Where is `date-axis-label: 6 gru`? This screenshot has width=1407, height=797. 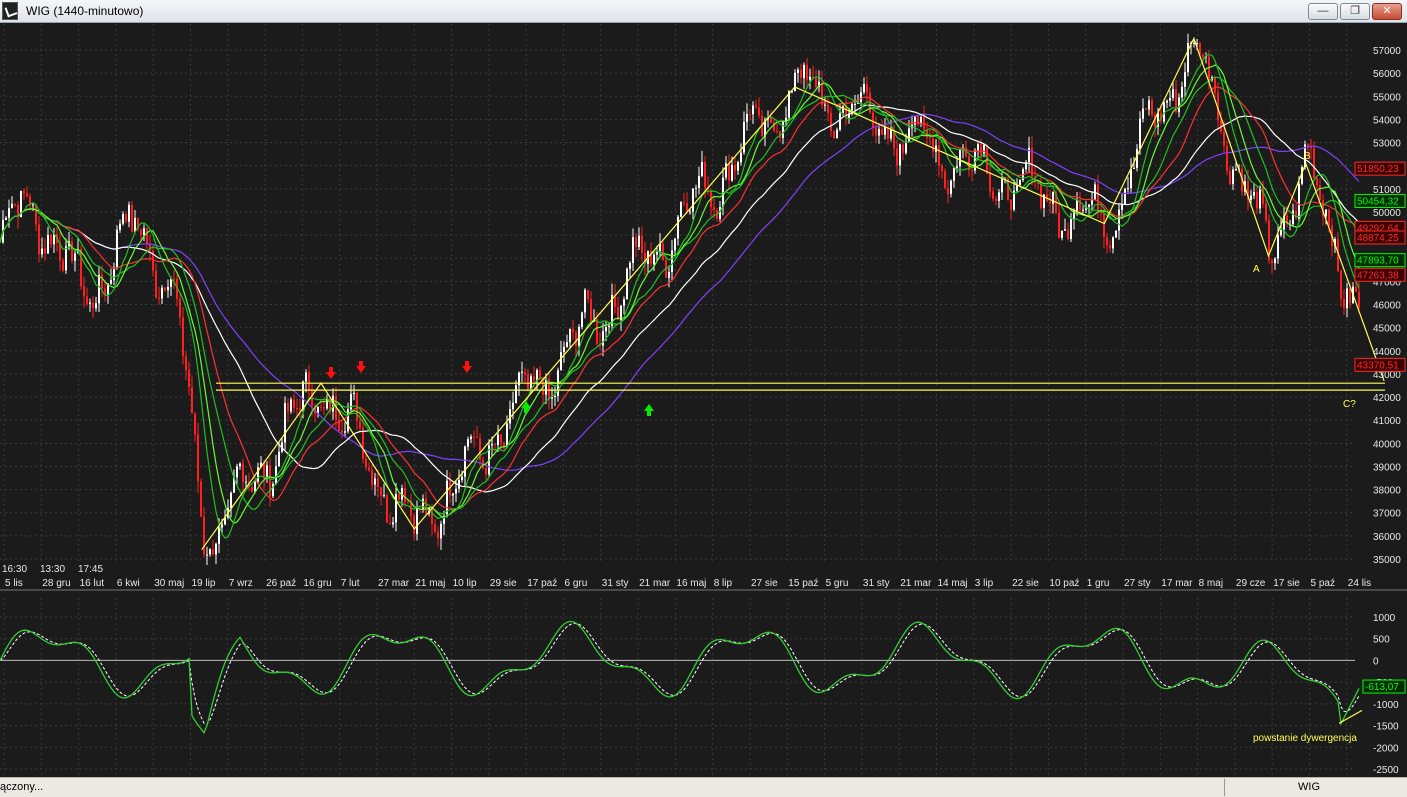
date-axis-label: 6 gru is located at coordinates (576, 583).